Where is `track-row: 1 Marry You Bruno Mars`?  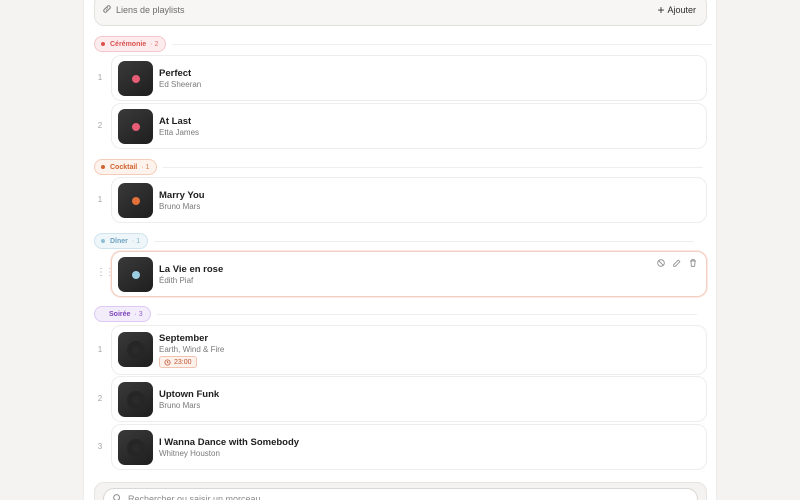 track-row: 1 Marry You Bruno Mars is located at coordinates (400, 200).